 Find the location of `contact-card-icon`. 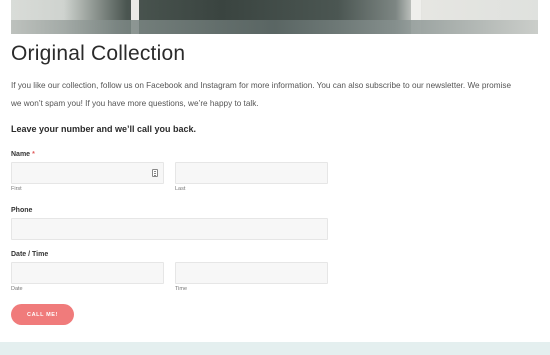

contact-card-icon is located at coordinates (155, 173).